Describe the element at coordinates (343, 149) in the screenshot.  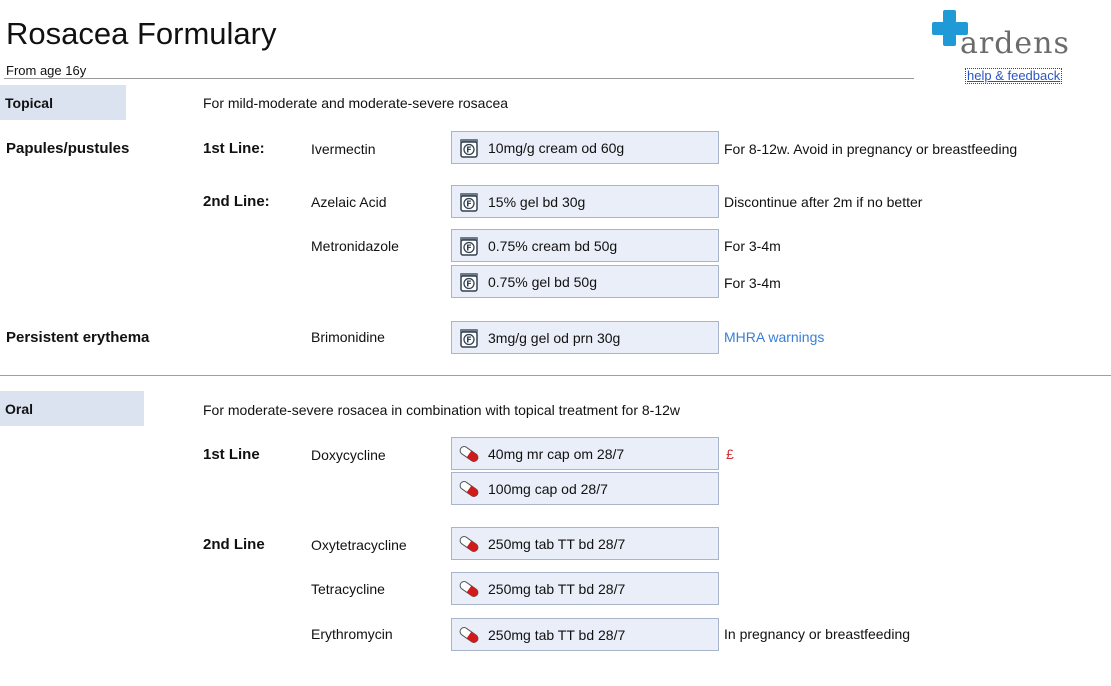
I see `drug-ivermectin: Ivermectin` at that location.